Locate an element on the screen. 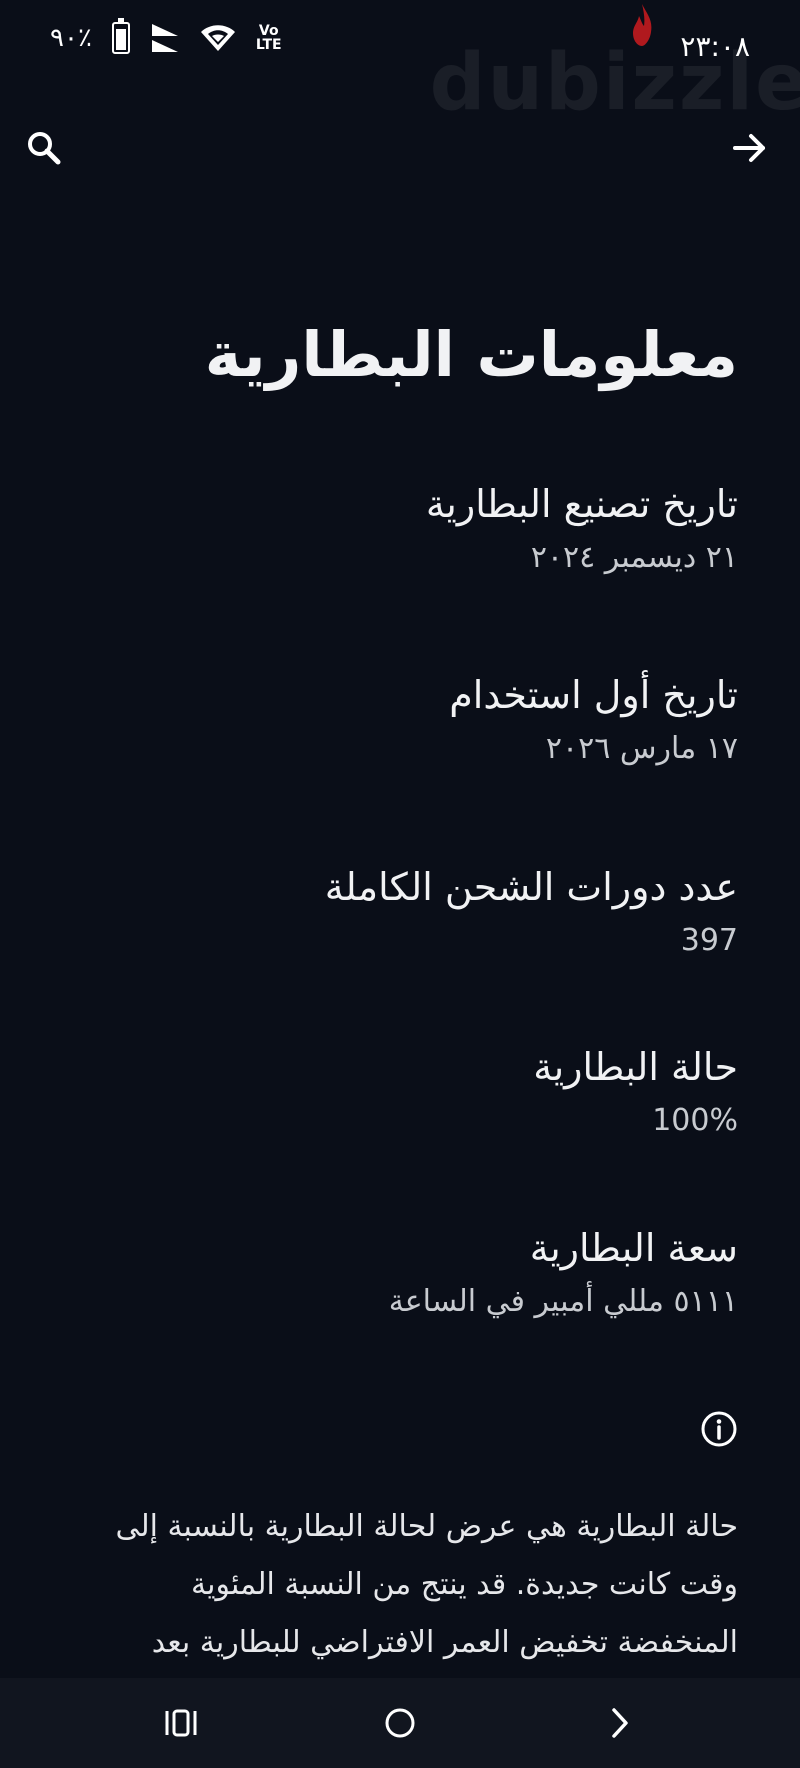  battery-capacity-item: سعة البطارية ٥١١١ مللي أمبير في الساعة is located at coordinates (398, 1272).